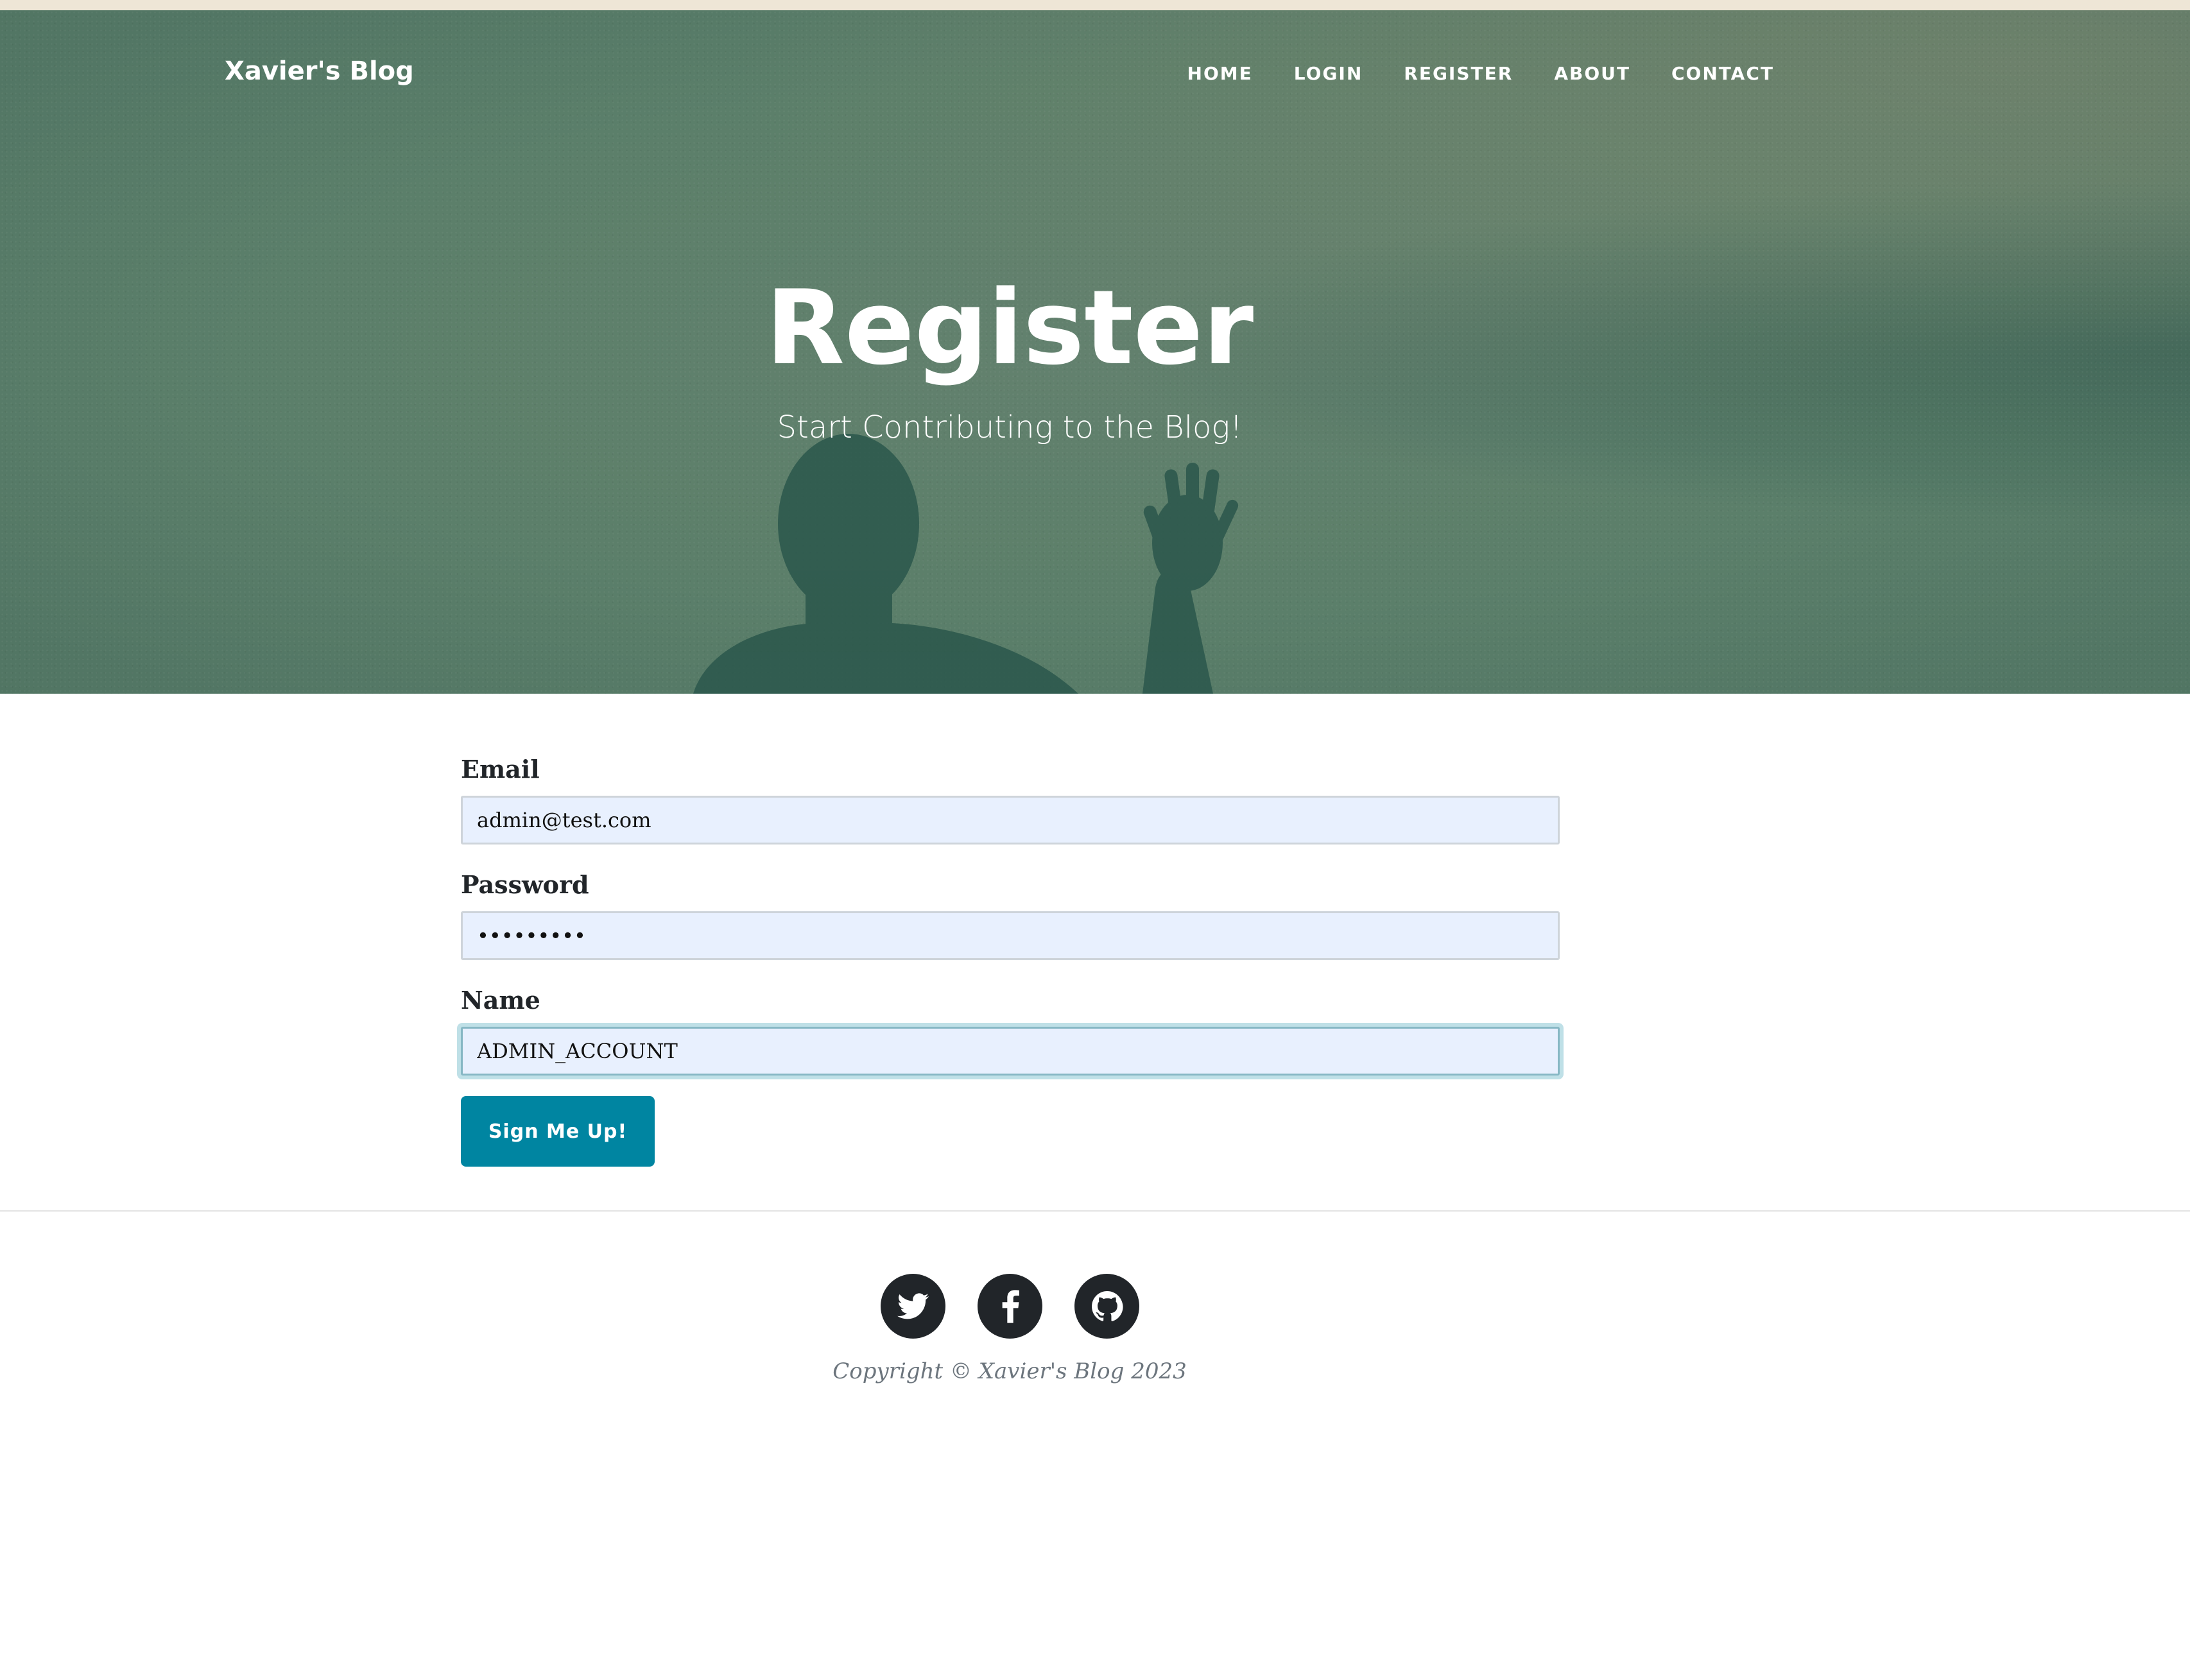 This screenshot has width=2190, height=1680. I want to click on facebook-icon, so click(1010, 1306).